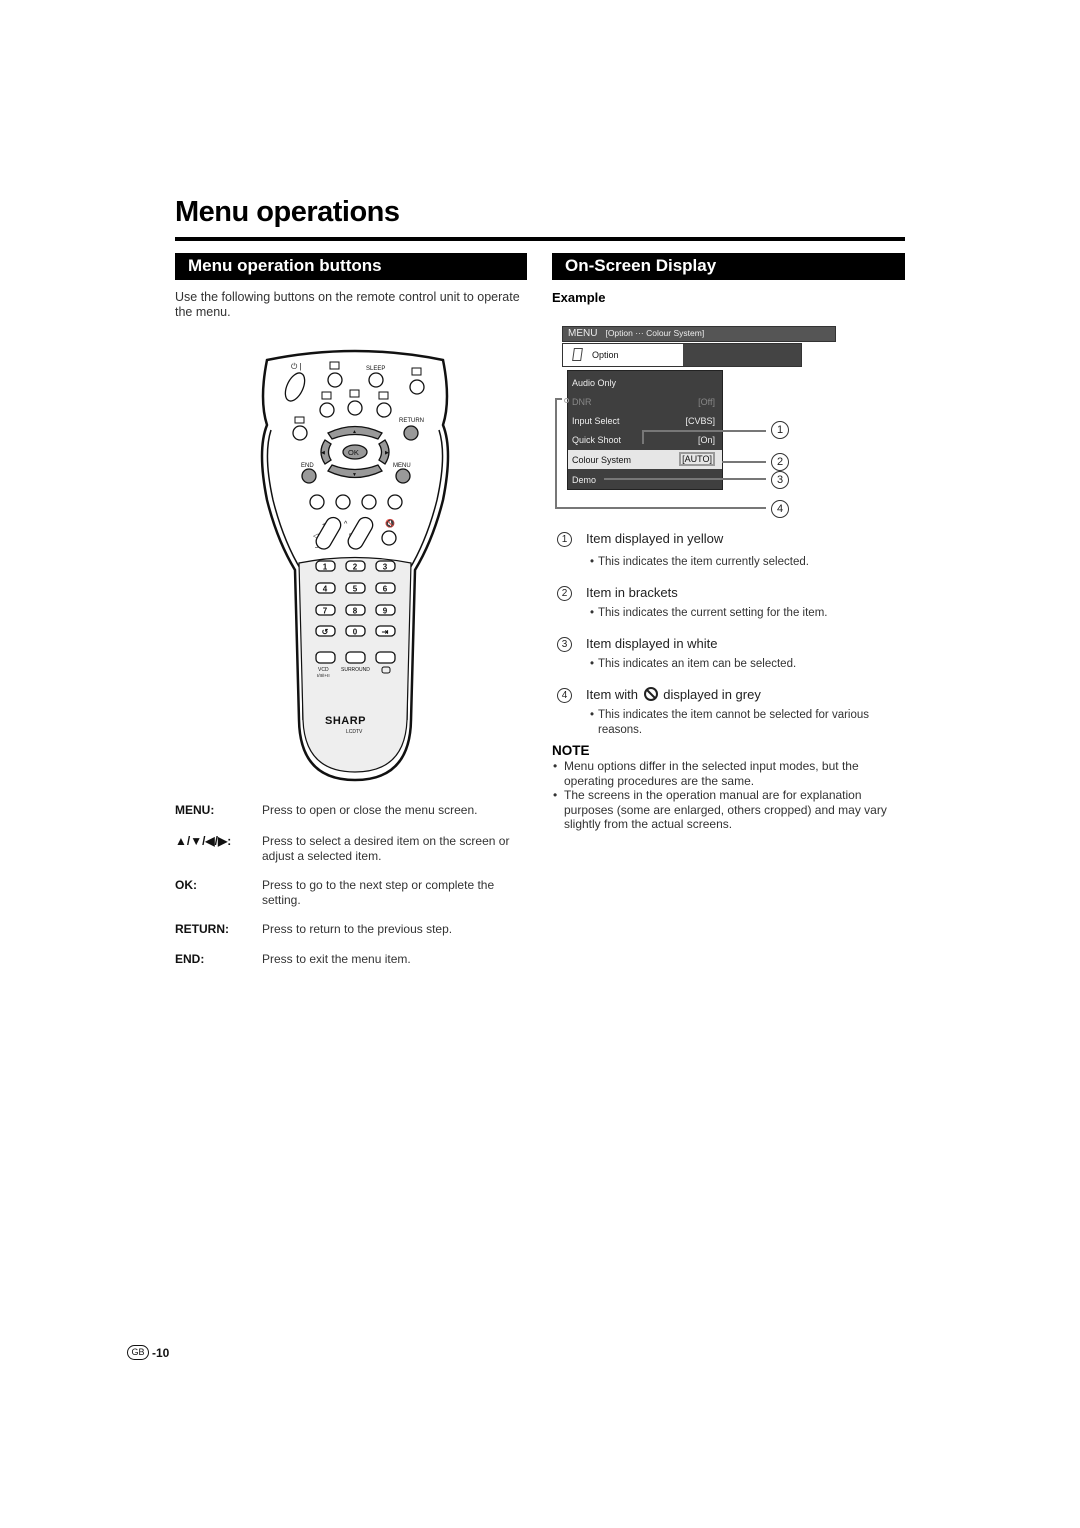 Image resolution: width=1080 pixels, height=1528 pixels. Describe the element at coordinates (351, 266) in the screenshot. I see `section-header-menu-buttons: Menu operation buttons` at that location.